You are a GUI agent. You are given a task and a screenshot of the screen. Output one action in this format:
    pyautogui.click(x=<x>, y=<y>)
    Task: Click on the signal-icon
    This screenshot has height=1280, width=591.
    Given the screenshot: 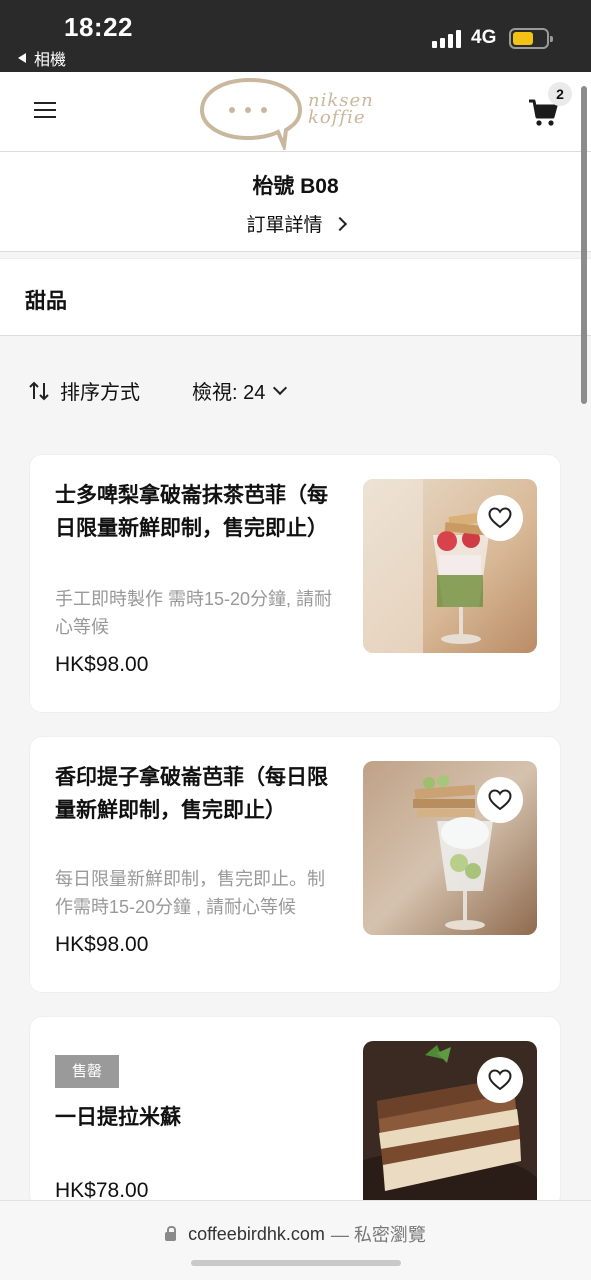 What is the action you would take?
    pyautogui.click(x=446, y=39)
    